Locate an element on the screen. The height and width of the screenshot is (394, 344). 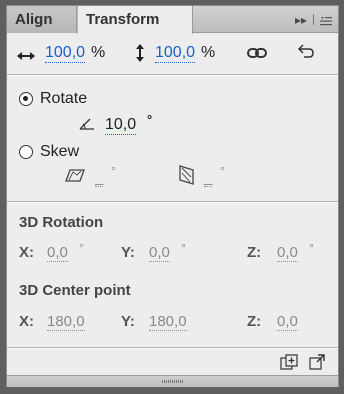
center3d-z-label: Z: is located at coordinates (254, 321).